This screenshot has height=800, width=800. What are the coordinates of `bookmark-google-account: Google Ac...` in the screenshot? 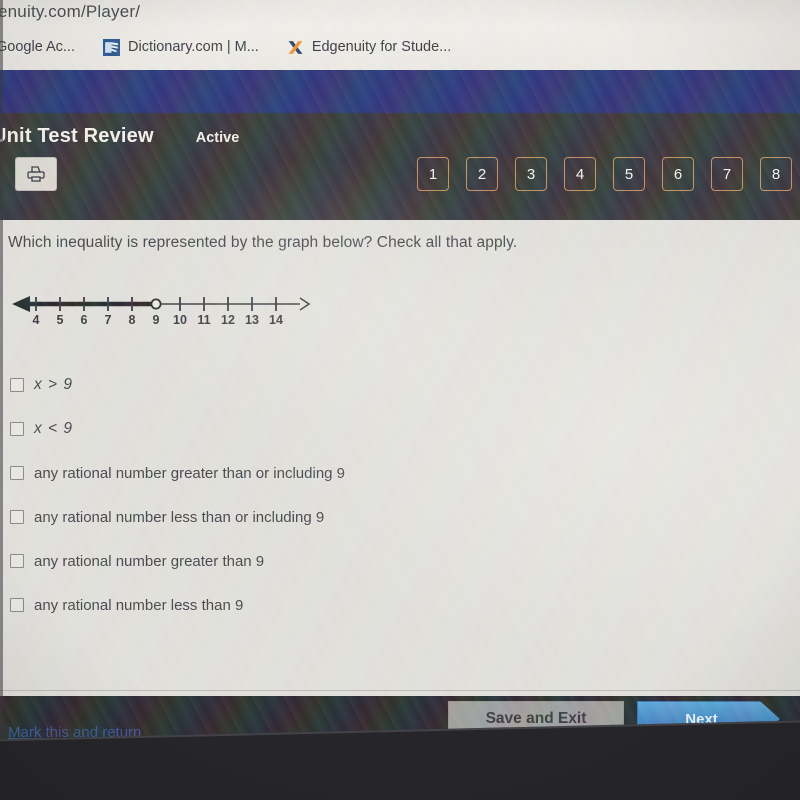 It's located at (37, 47).